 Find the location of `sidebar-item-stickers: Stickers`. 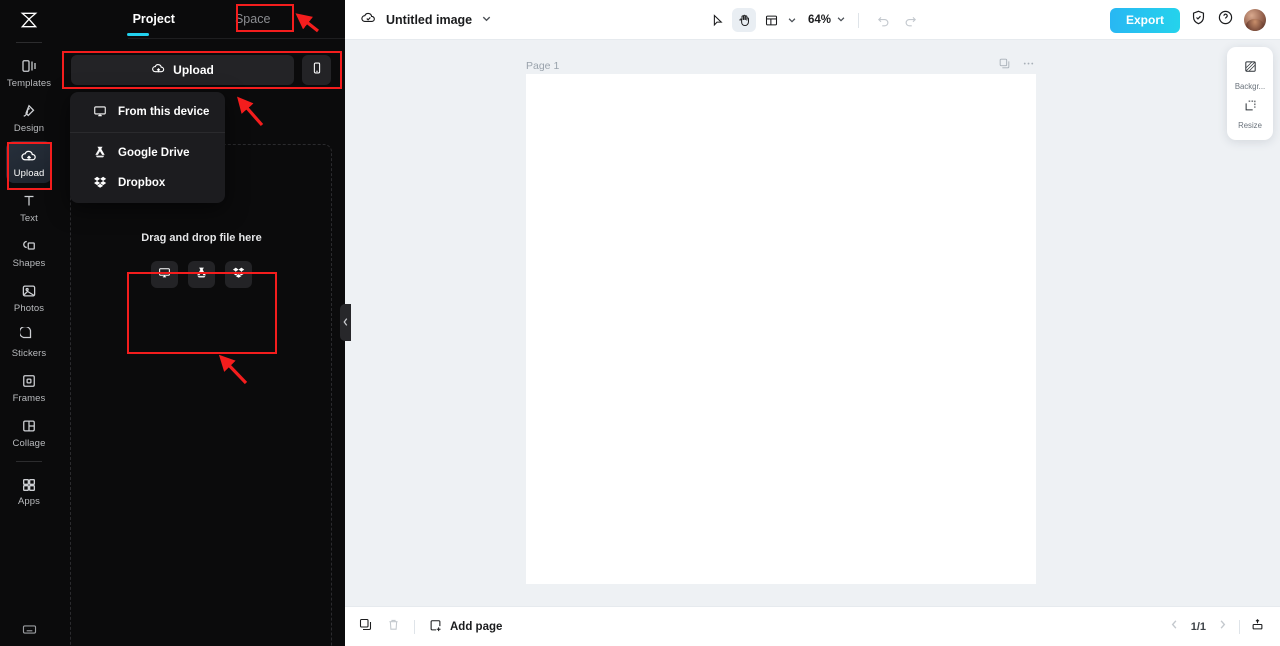

sidebar-item-stickers: Stickers is located at coordinates (29, 342).